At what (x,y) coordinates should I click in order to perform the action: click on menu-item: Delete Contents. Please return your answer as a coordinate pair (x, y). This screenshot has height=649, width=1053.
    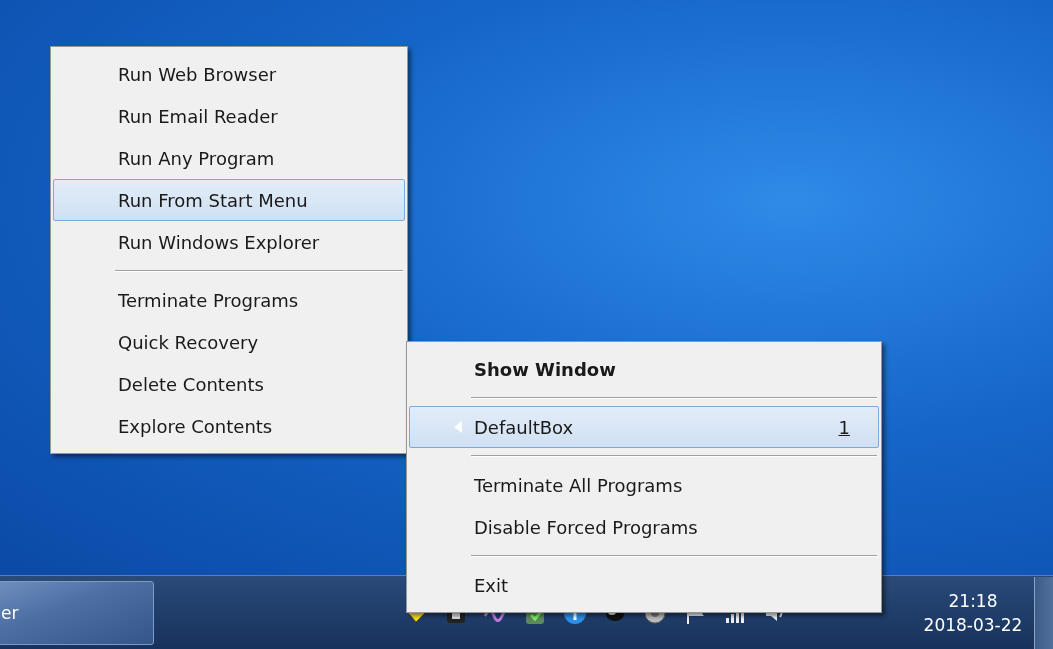
    Looking at the image, I should click on (229, 384).